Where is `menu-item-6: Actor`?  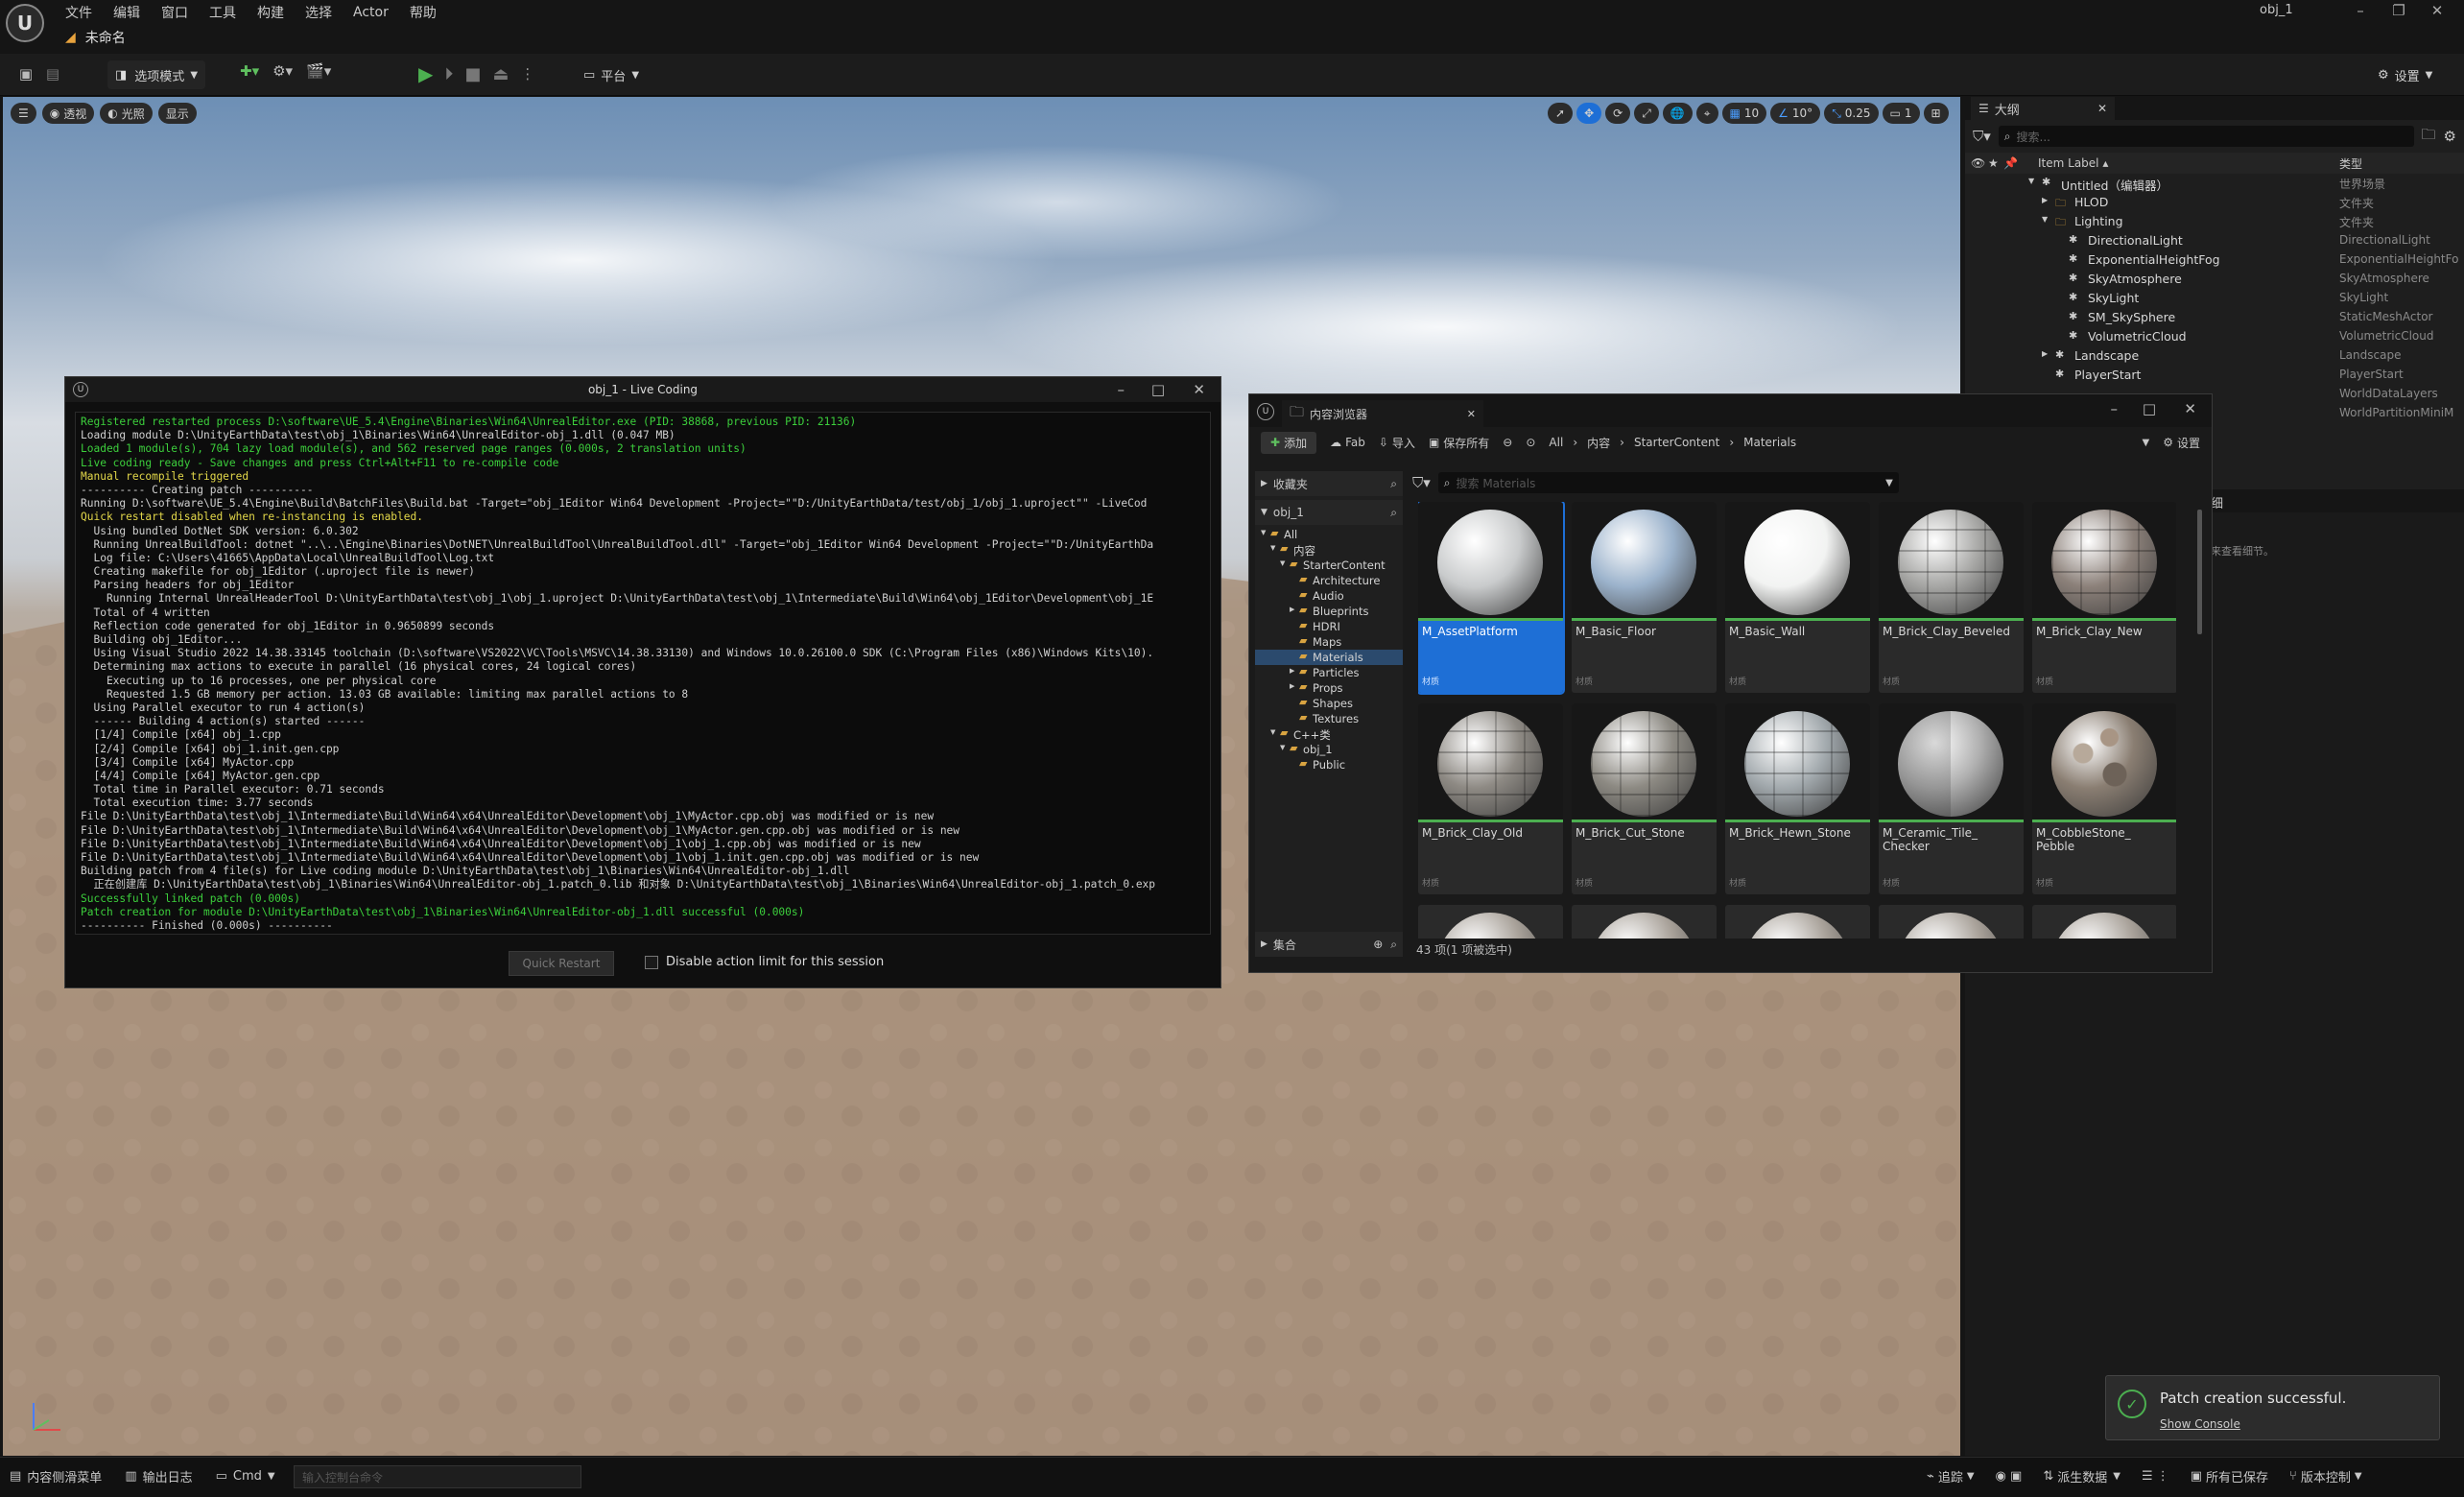
menu-item-6: Actor is located at coordinates (371, 12).